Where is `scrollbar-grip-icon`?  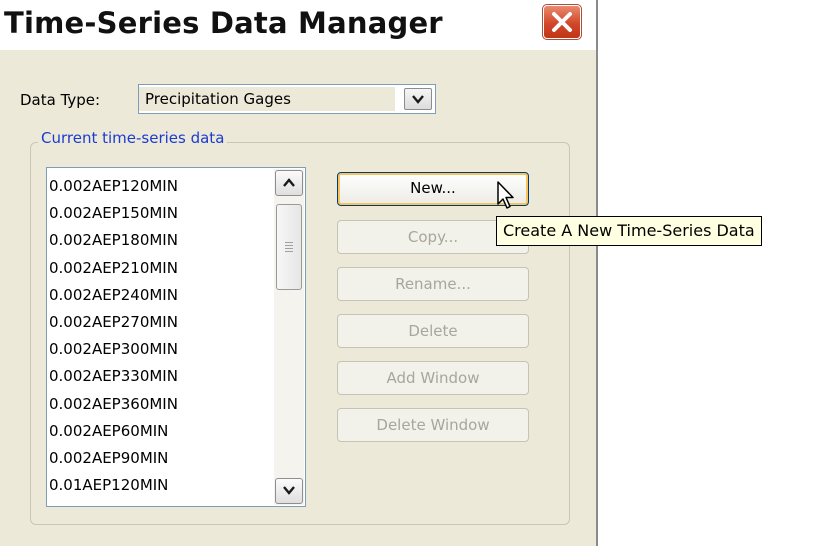 scrollbar-grip-icon is located at coordinates (289, 248).